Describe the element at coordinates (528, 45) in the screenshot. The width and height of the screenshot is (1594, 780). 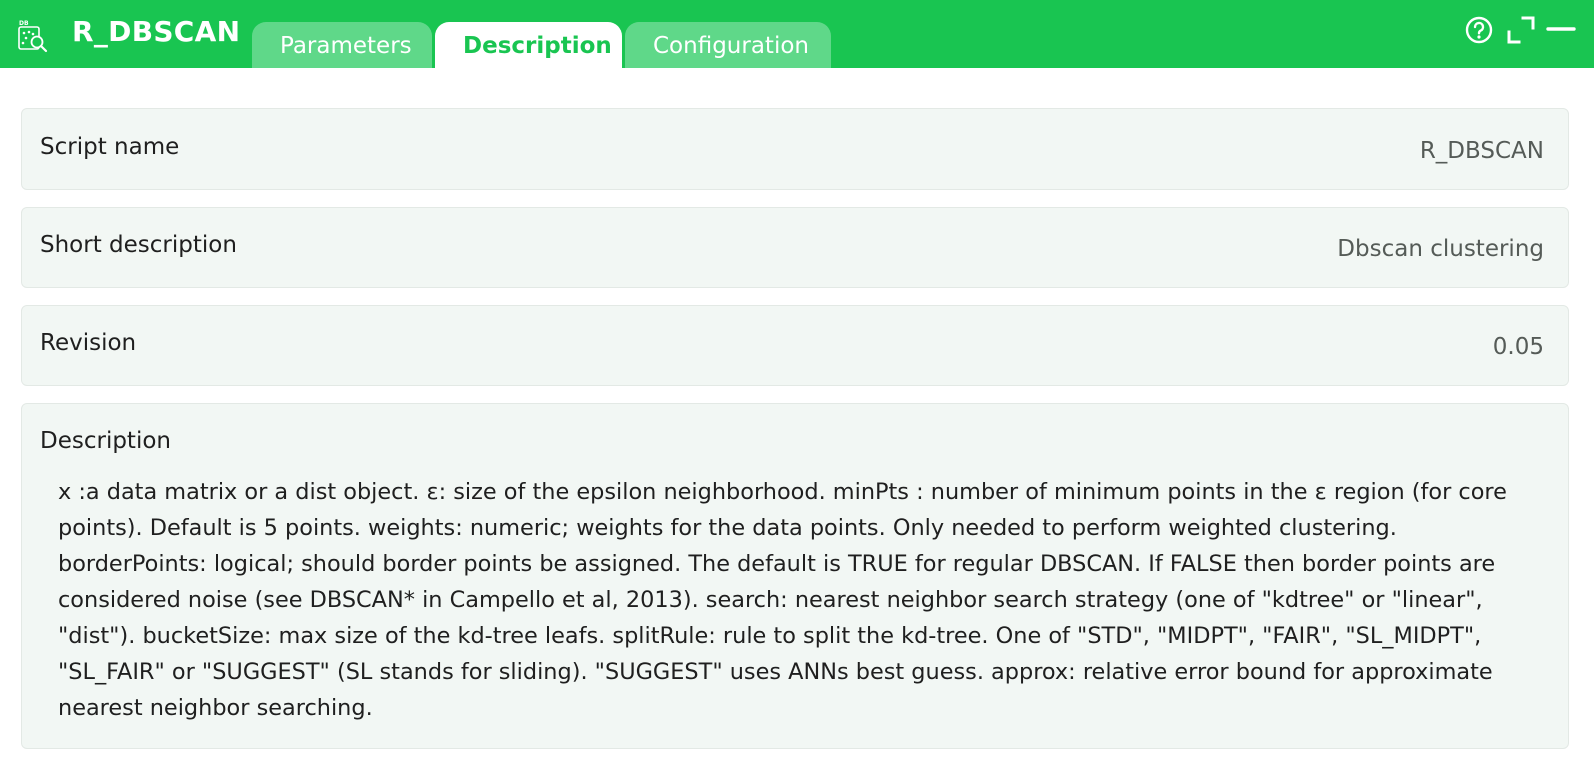
I see `tab-description: Description` at that location.